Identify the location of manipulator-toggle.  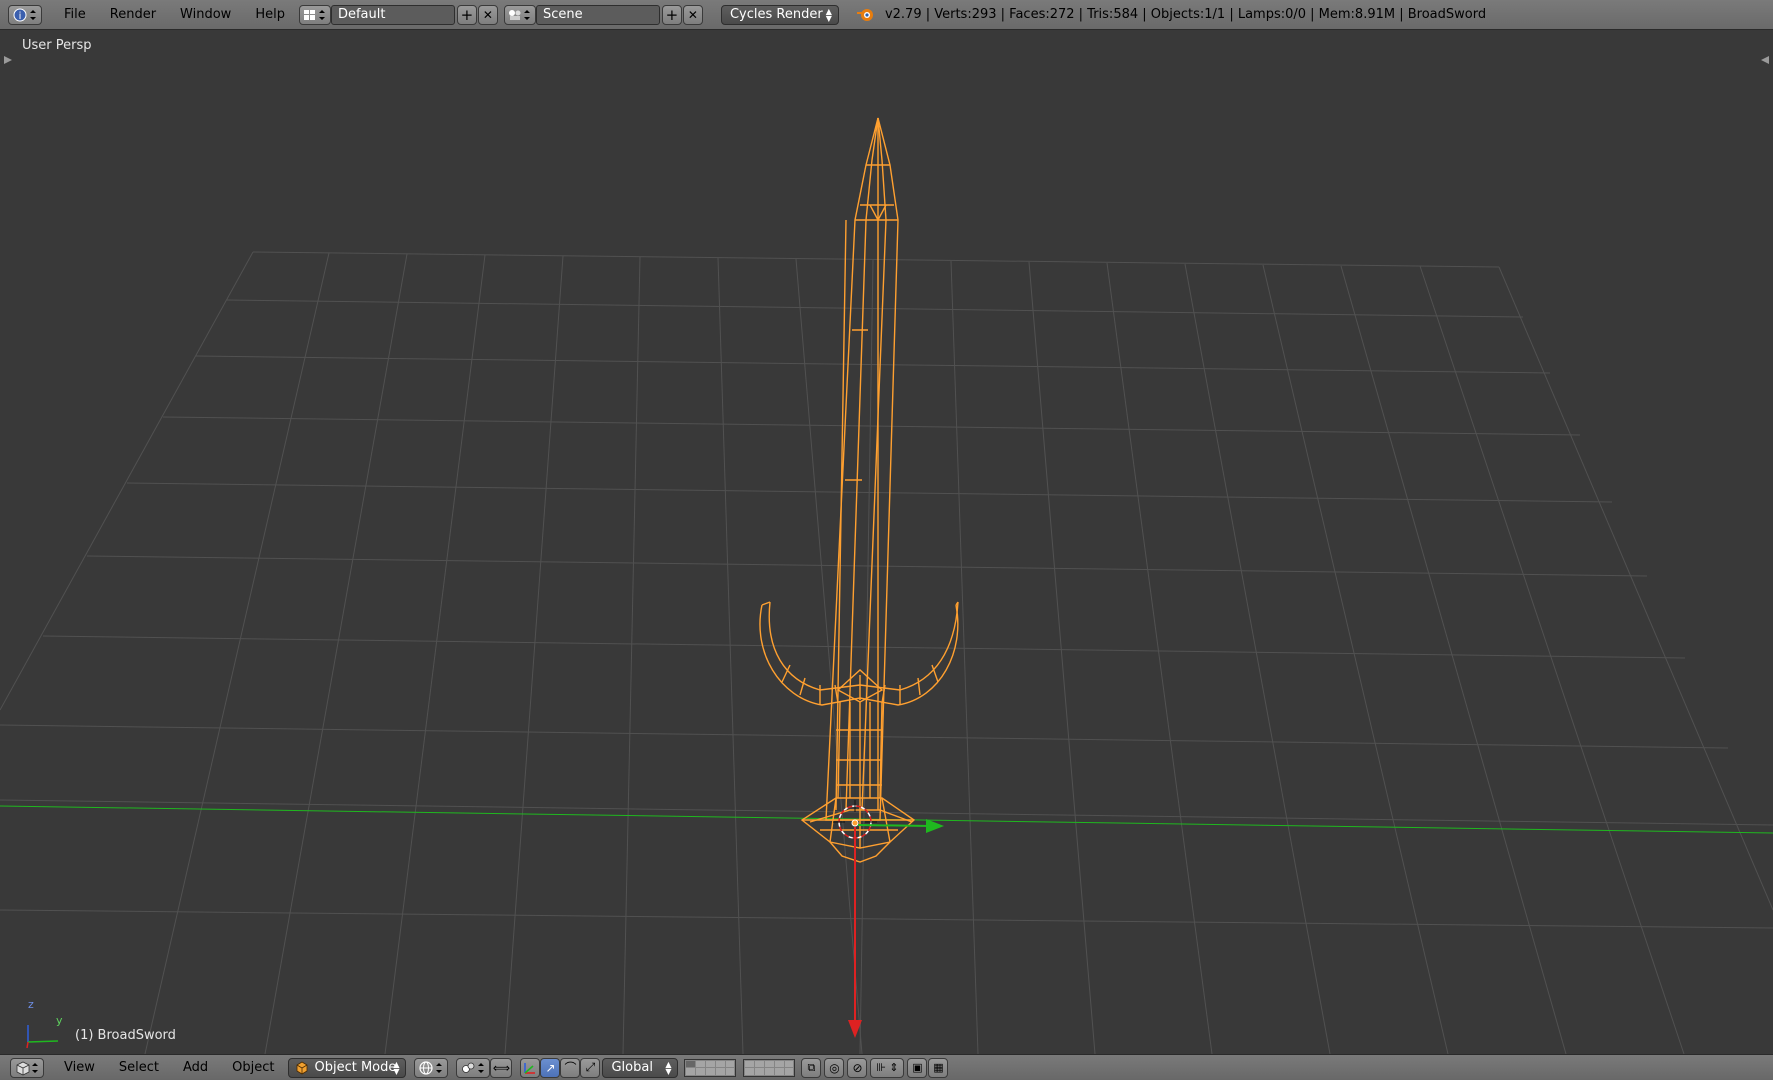
(530, 1067).